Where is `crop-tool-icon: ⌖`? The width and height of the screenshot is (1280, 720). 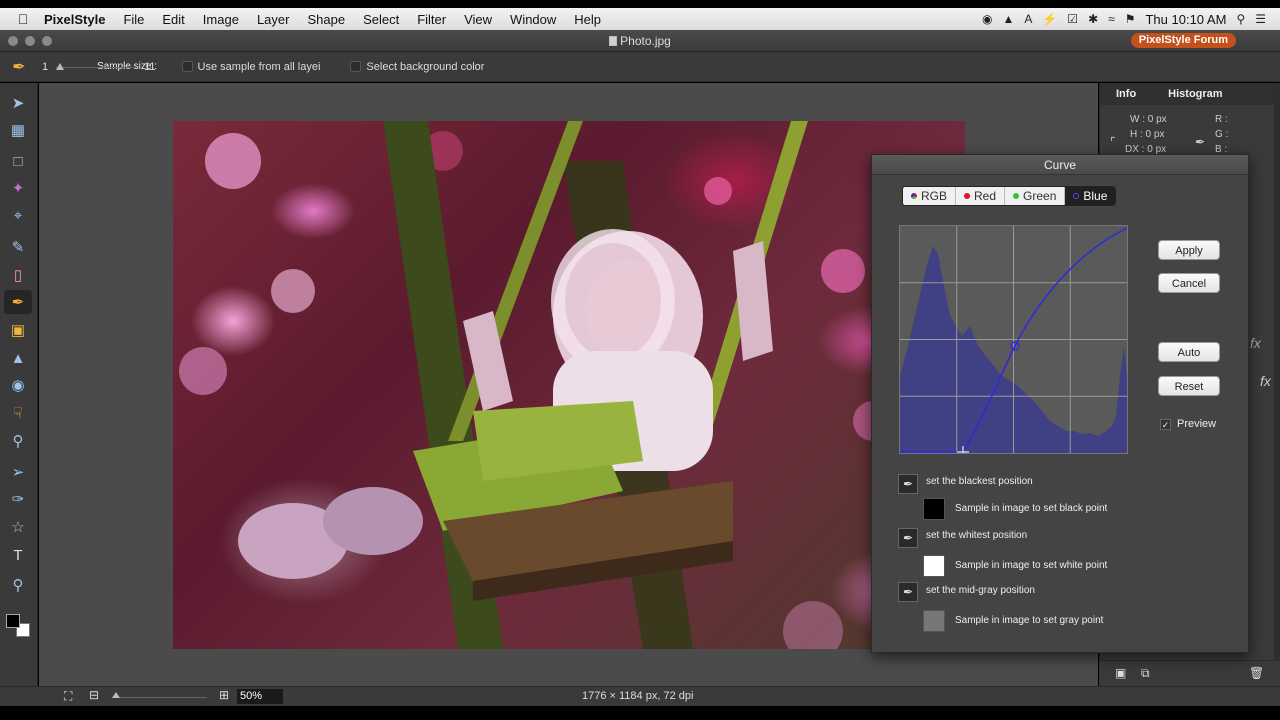 crop-tool-icon: ⌖ is located at coordinates (18, 215).